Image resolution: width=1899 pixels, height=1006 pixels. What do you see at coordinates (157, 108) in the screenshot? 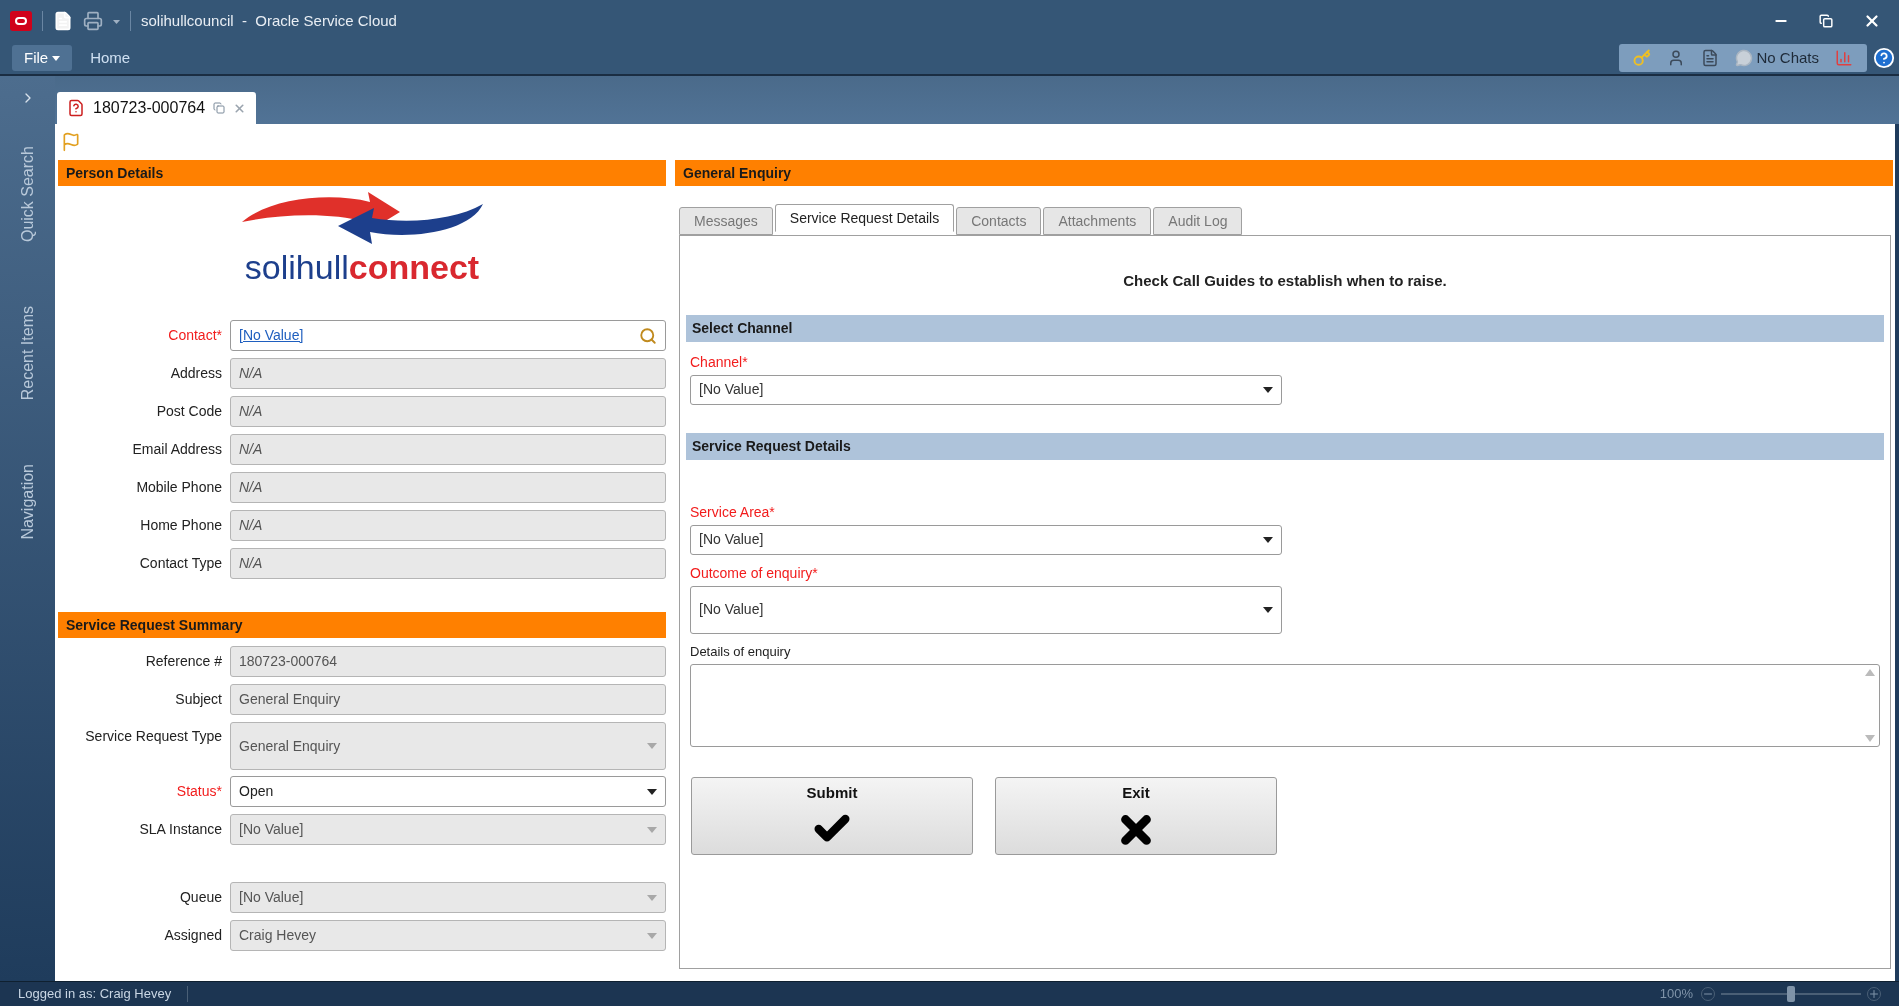
I see `document-tab: 180723-000764` at bounding box center [157, 108].